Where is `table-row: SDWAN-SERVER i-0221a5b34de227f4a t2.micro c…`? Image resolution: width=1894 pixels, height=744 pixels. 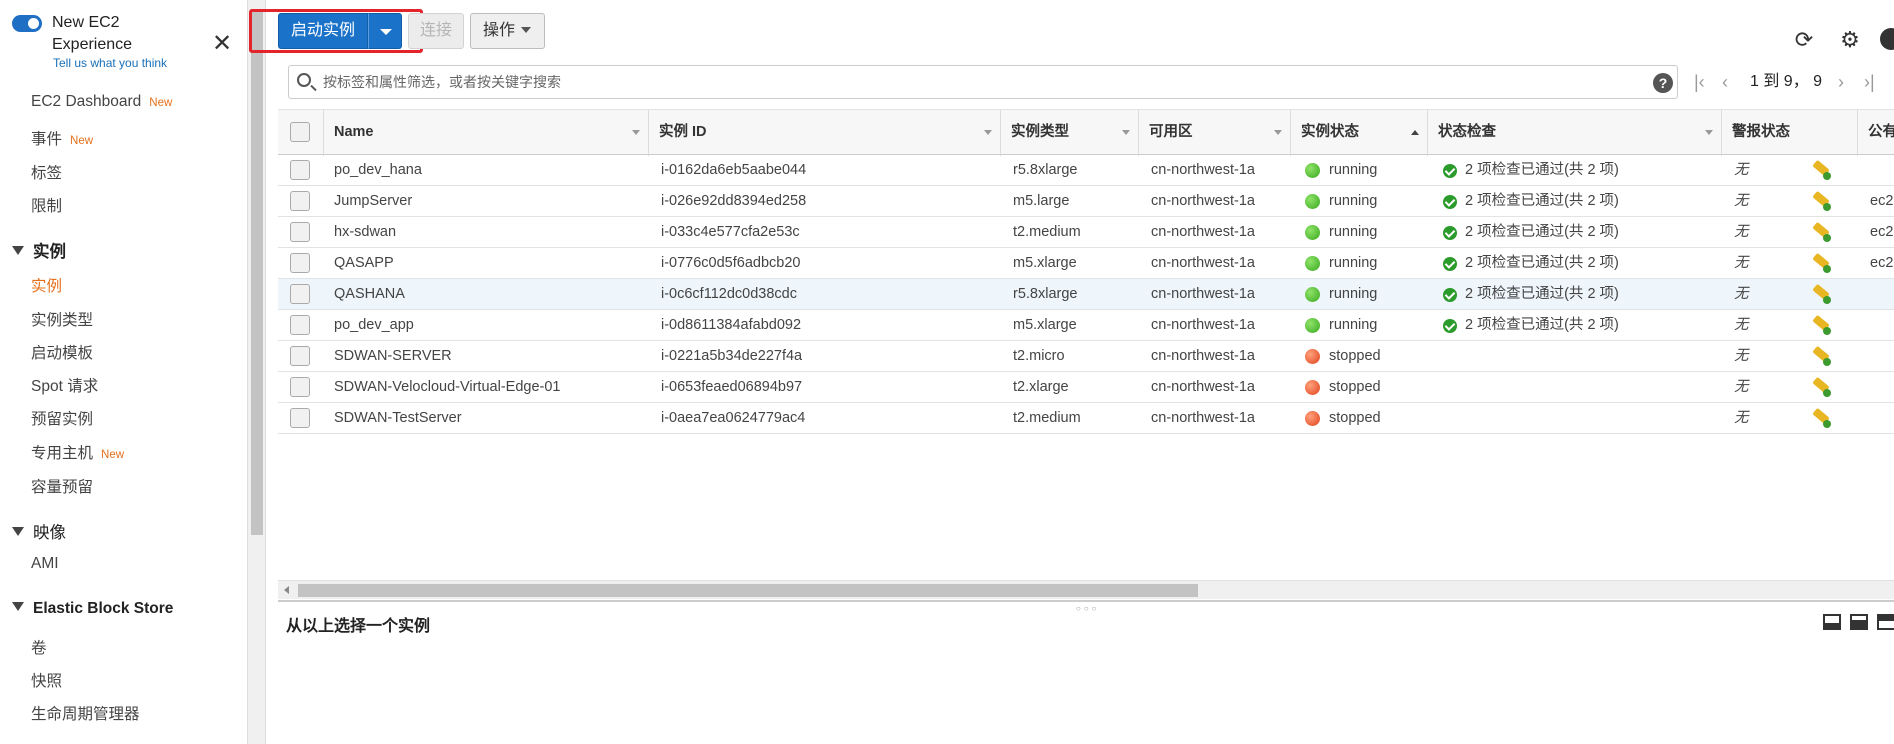 table-row: SDWAN-SERVER i-0221a5b34de227f4a t2.micro c… is located at coordinates (1086, 356).